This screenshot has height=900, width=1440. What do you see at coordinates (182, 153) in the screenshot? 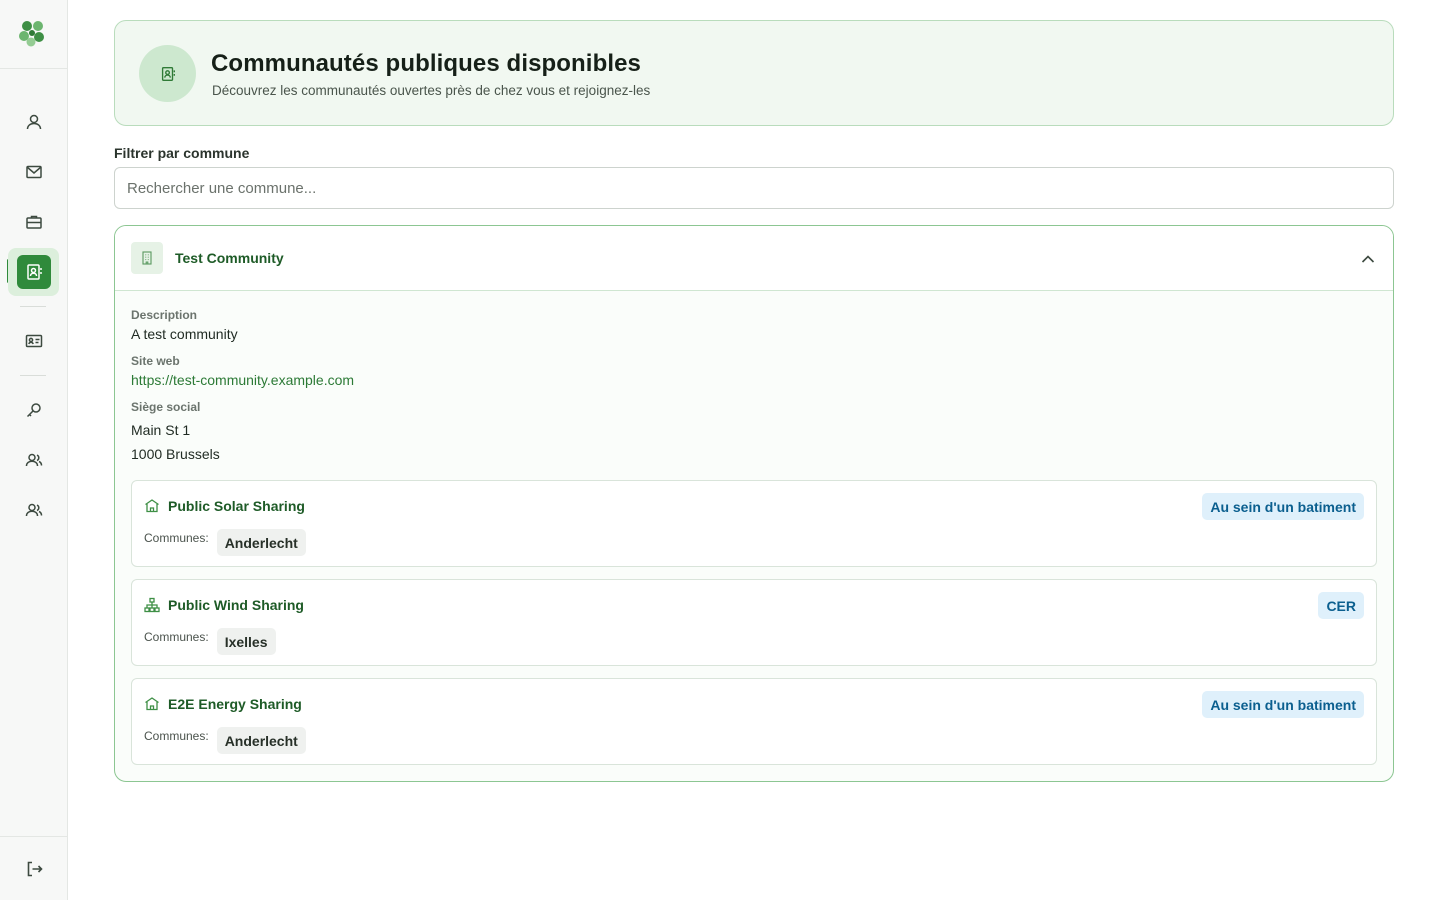
I see `filter-label: Filtrer par commune` at bounding box center [182, 153].